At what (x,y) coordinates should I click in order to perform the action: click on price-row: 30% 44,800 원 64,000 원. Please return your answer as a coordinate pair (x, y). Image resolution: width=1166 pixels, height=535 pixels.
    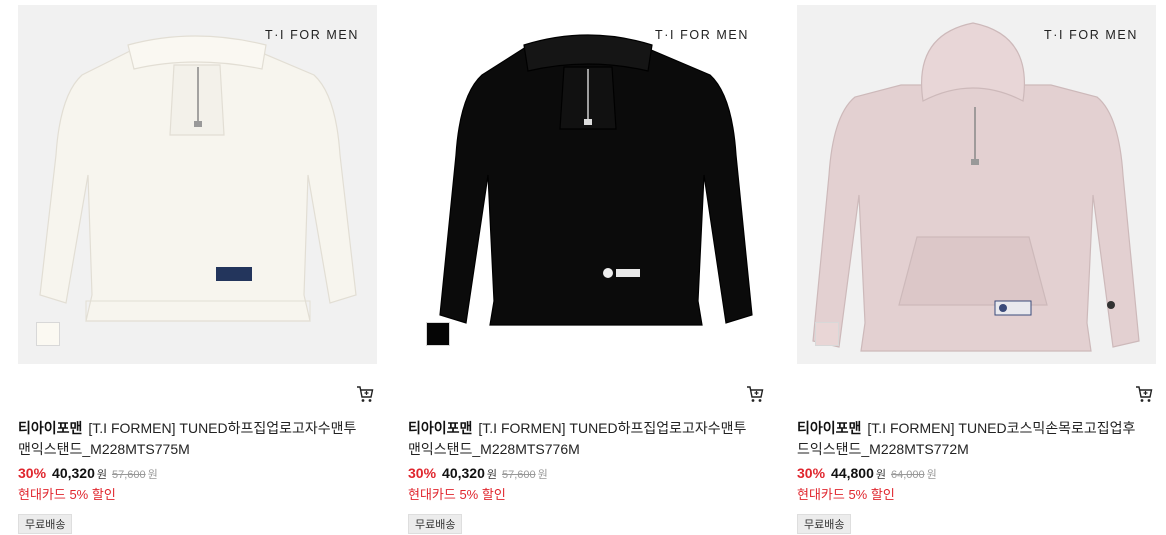
    Looking at the image, I should click on (867, 473).